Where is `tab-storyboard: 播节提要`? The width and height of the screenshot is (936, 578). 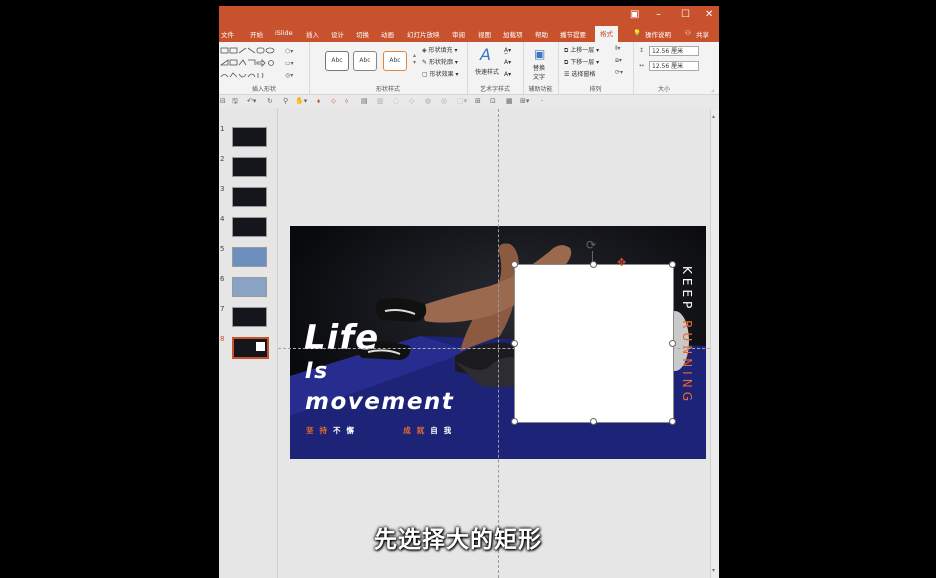 tab-storyboard: 播节提要 is located at coordinates (573, 34).